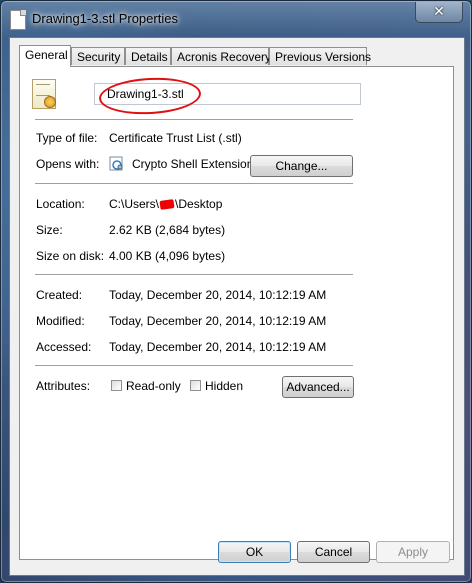 This screenshot has height=583, width=472. What do you see at coordinates (218, 347) in the screenshot?
I see `accessed-value: Today, December 20, 2014, 10:12:19 AM` at bounding box center [218, 347].